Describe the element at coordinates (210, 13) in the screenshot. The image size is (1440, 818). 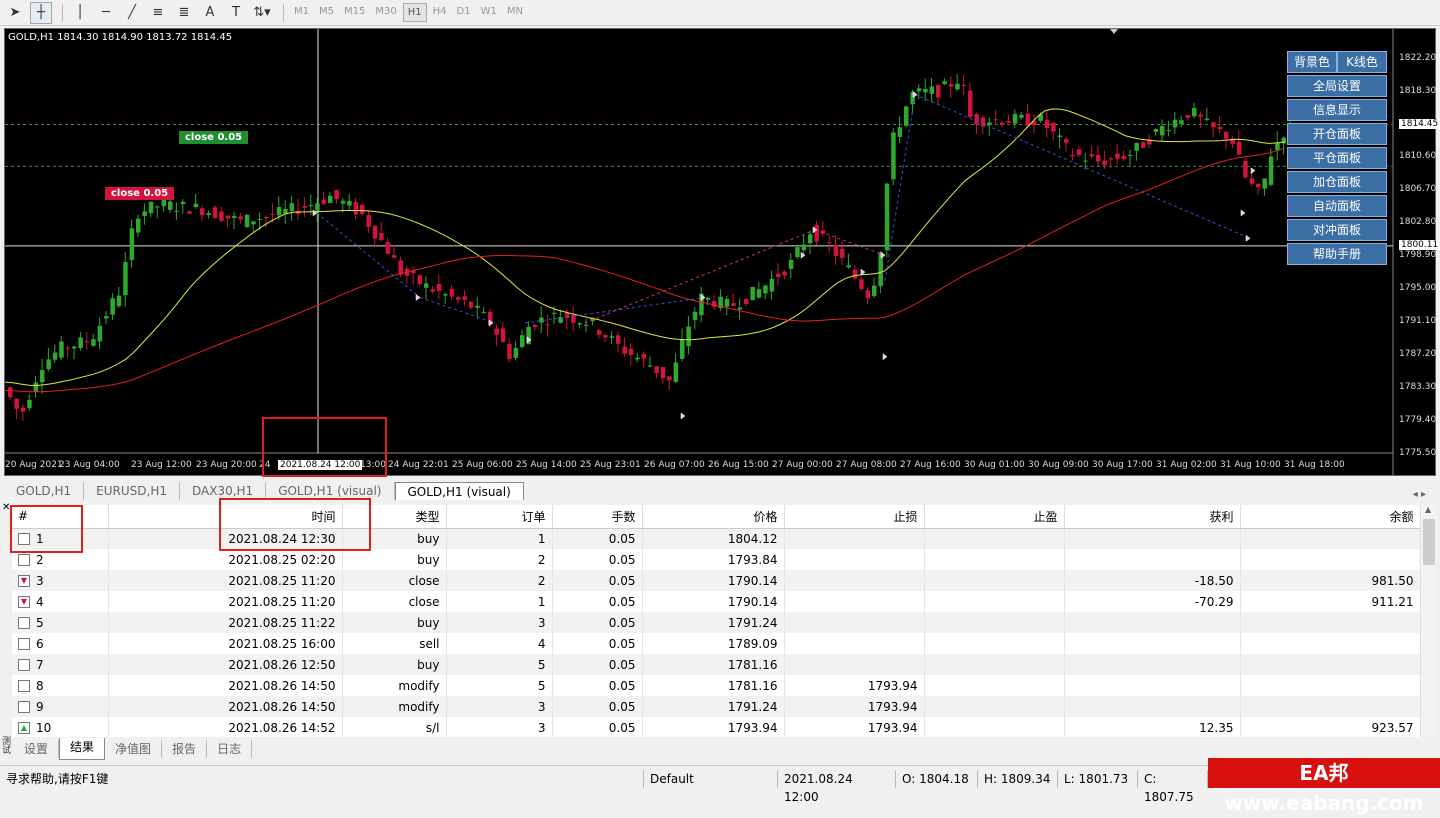
I see `text-icon: A` at that location.